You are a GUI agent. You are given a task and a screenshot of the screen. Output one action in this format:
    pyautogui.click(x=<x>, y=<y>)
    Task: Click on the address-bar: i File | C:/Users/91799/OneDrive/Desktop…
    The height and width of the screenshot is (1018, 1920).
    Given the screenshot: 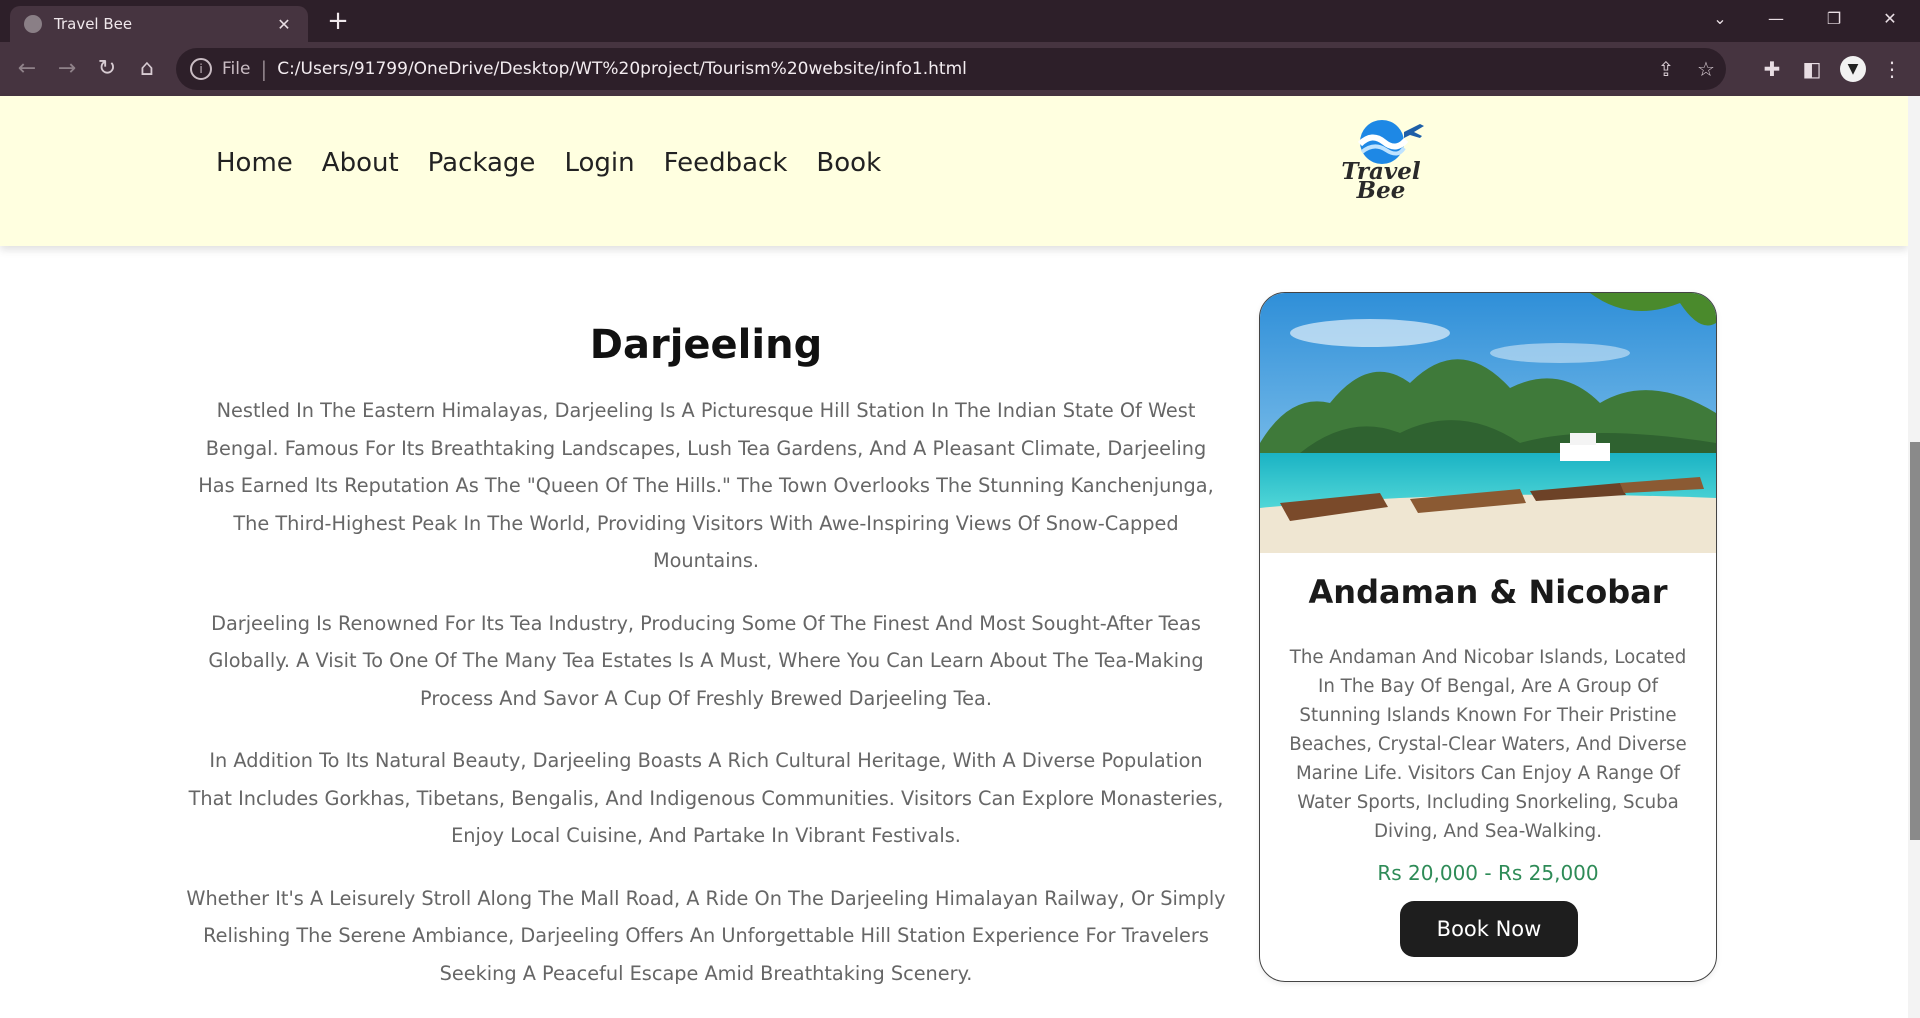 What is the action you would take?
    pyautogui.click(x=951, y=69)
    